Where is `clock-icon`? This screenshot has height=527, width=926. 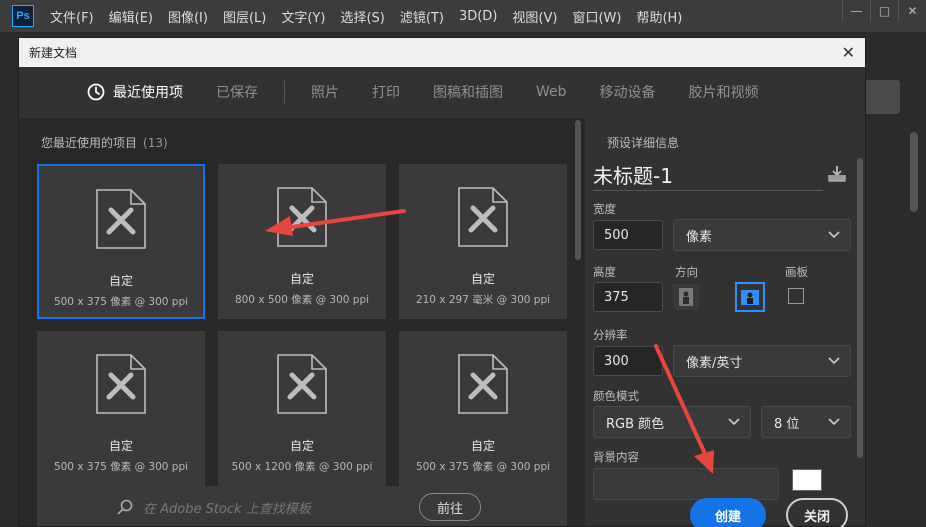
clock-icon is located at coordinates (96, 92).